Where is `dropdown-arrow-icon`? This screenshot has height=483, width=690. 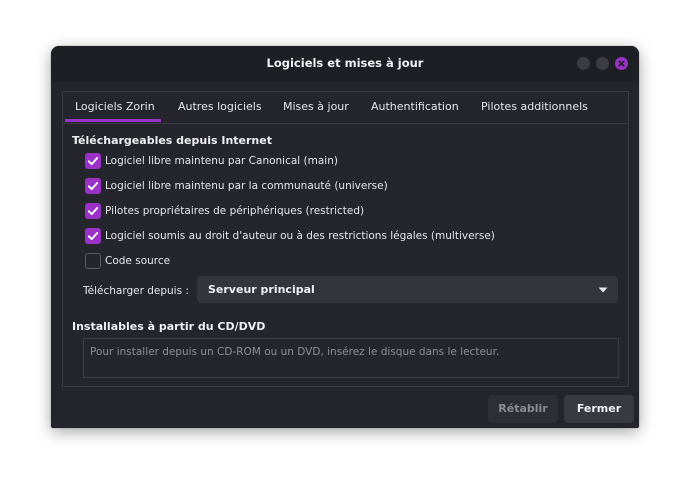 dropdown-arrow-icon is located at coordinates (603, 290).